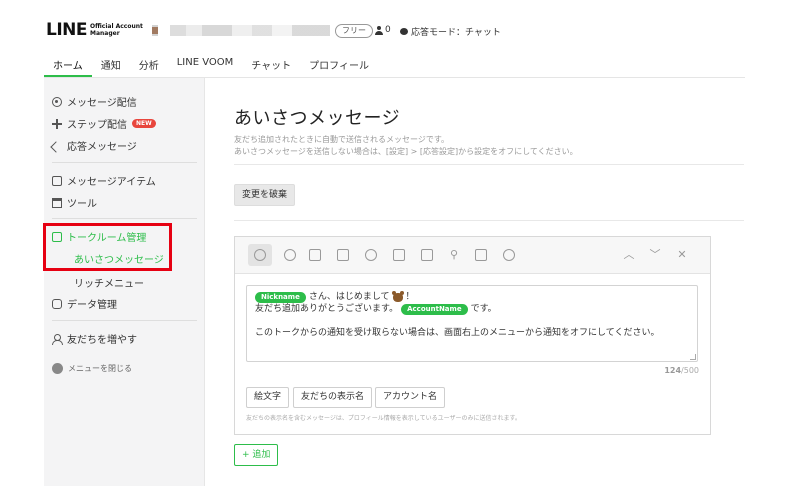  What do you see at coordinates (97, 125) in the screenshot?
I see `sidebar-item-label: ステップ配信` at bounding box center [97, 125].